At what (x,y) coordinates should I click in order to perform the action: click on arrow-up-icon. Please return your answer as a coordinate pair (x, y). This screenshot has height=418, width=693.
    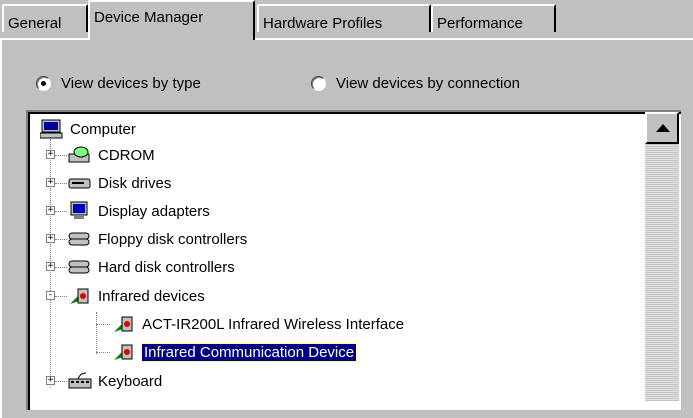
    Looking at the image, I should click on (663, 128).